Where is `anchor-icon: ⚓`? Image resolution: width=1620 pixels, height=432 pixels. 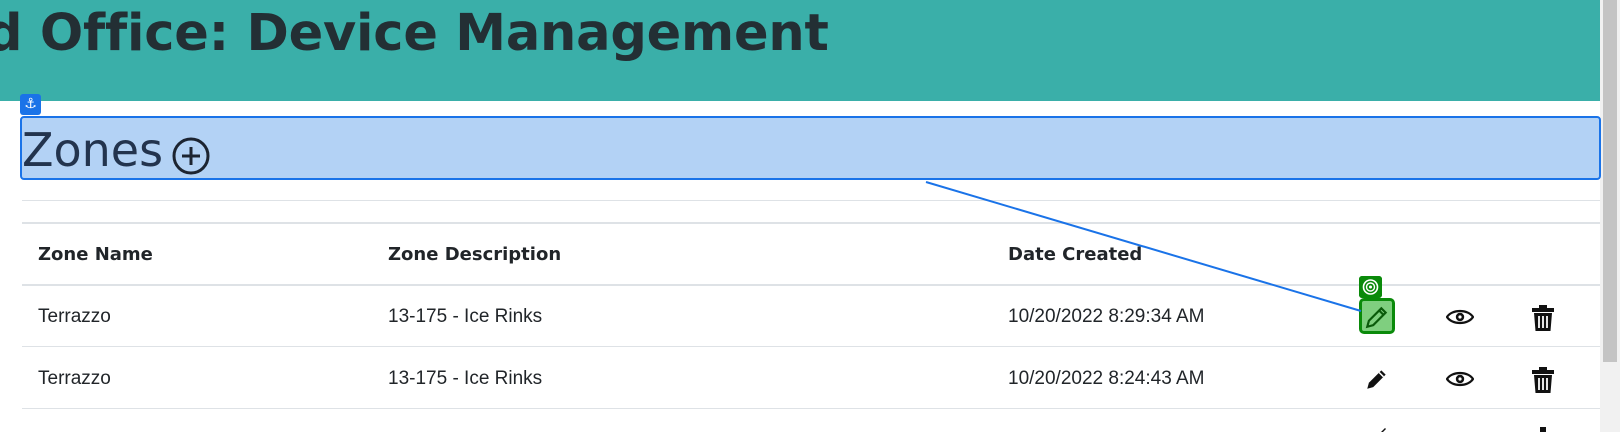
anchor-icon: ⚓ is located at coordinates (30, 104).